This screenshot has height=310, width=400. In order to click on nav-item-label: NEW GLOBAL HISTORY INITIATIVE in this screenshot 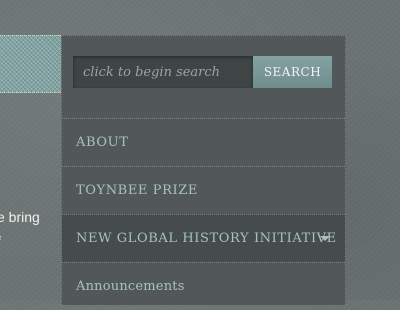, I will do `click(206, 238)`.